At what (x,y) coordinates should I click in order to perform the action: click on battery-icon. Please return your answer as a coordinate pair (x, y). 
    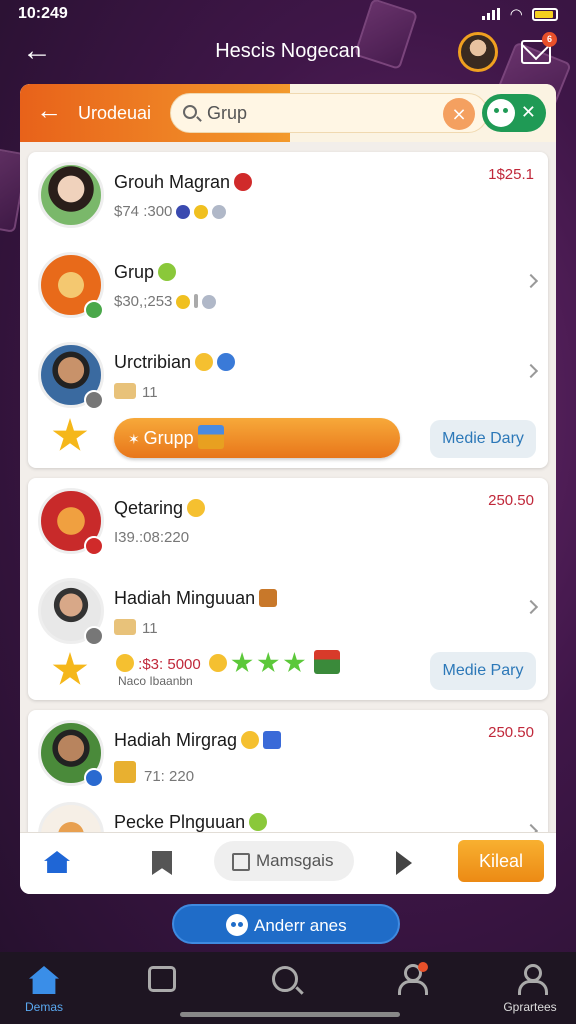
    Looking at the image, I should click on (545, 14).